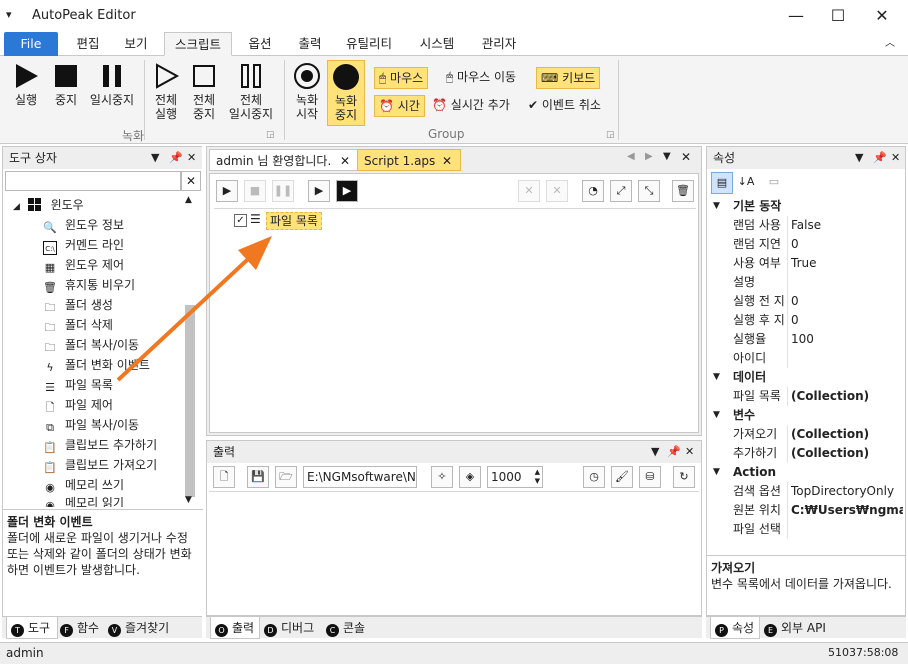 The image size is (908, 664). What do you see at coordinates (409, 160) in the screenshot?
I see `doc-tab-script: Script 1.aps ✕` at bounding box center [409, 160].